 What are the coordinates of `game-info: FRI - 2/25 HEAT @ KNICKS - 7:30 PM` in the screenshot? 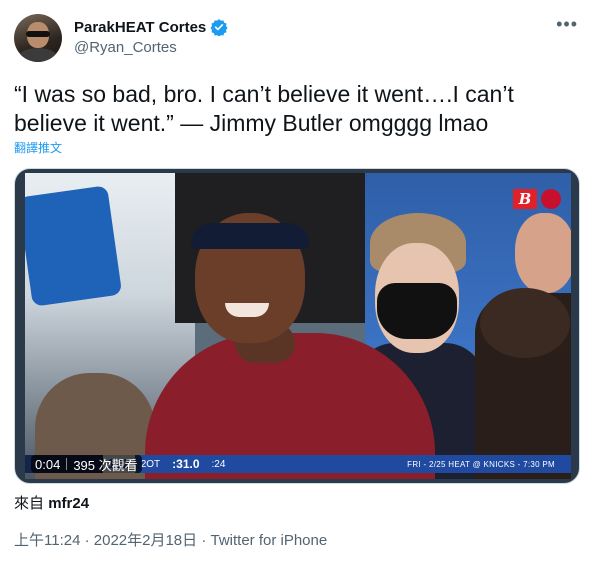 It's located at (481, 464).